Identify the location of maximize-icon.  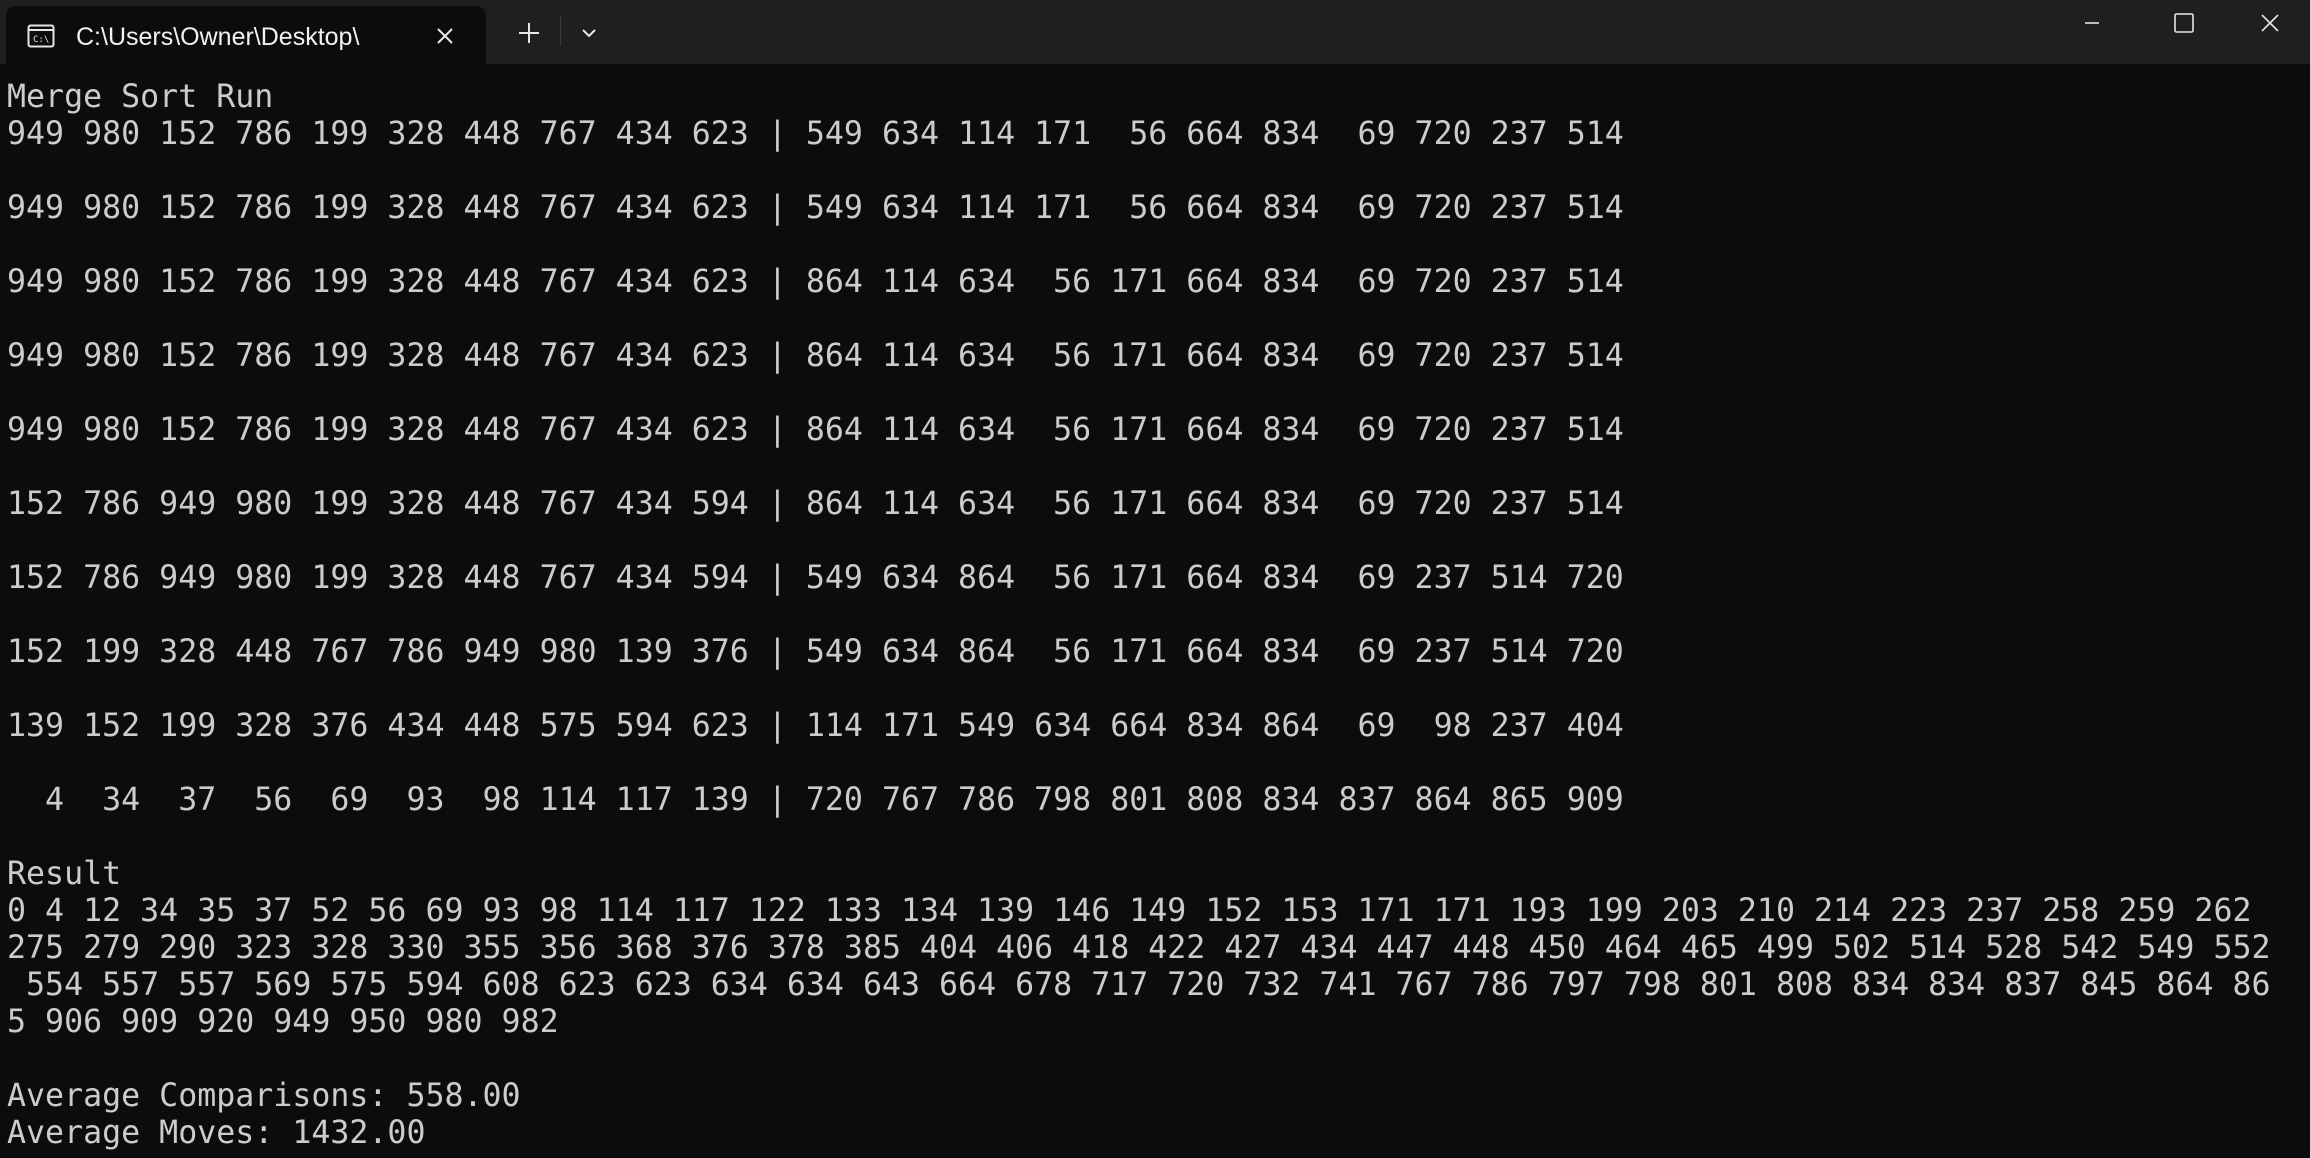
(2184, 23).